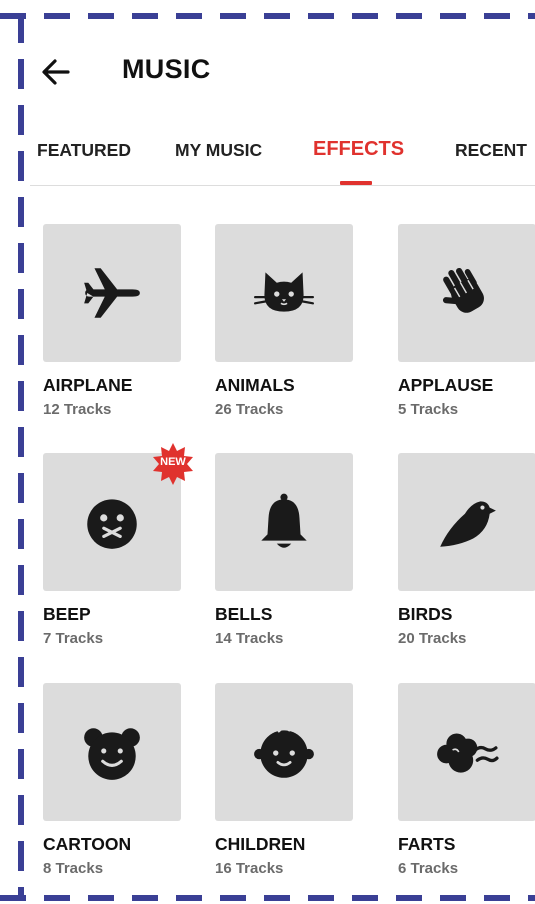 This screenshot has width=535, height=904. I want to click on effect-name: APPLAUSE, so click(446, 385).